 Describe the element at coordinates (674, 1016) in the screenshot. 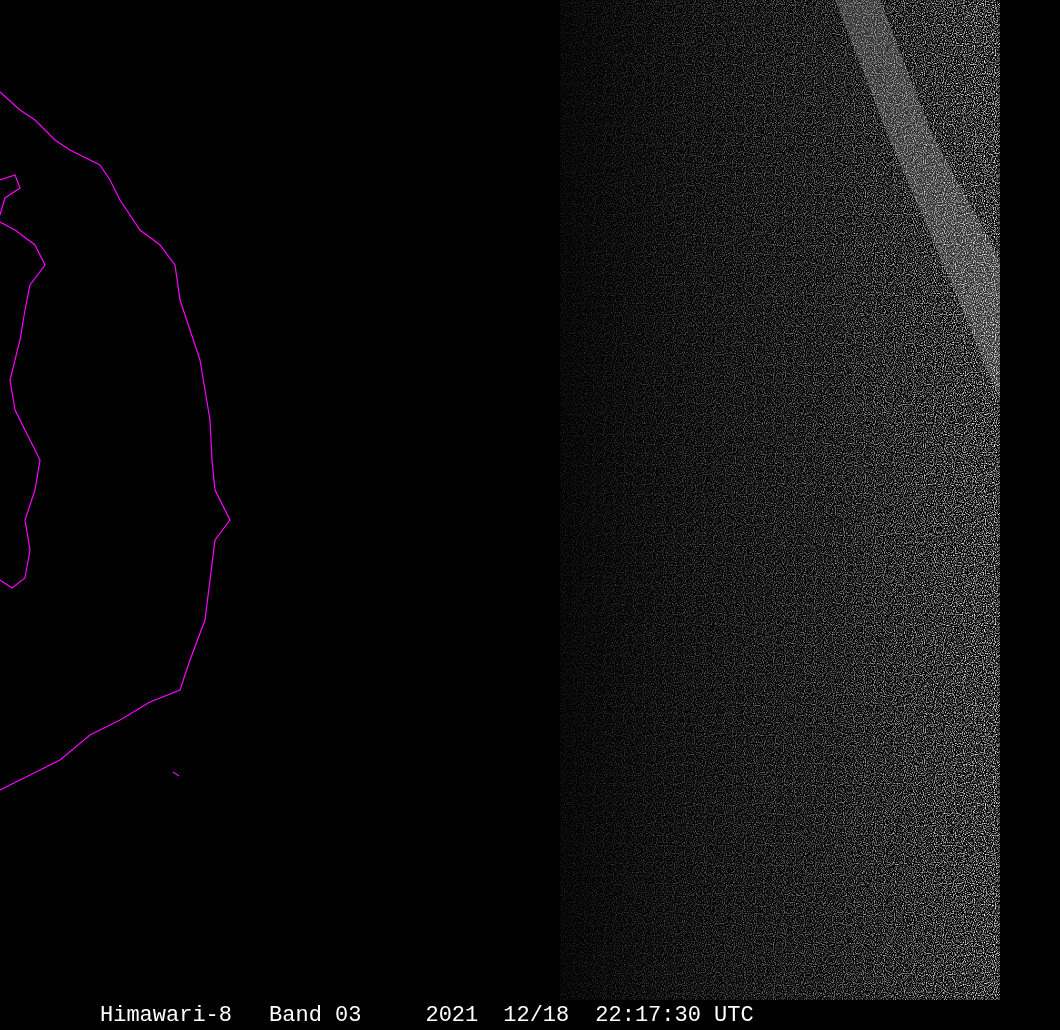

I see `caption-text: 22:17:30 UTC` at that location.